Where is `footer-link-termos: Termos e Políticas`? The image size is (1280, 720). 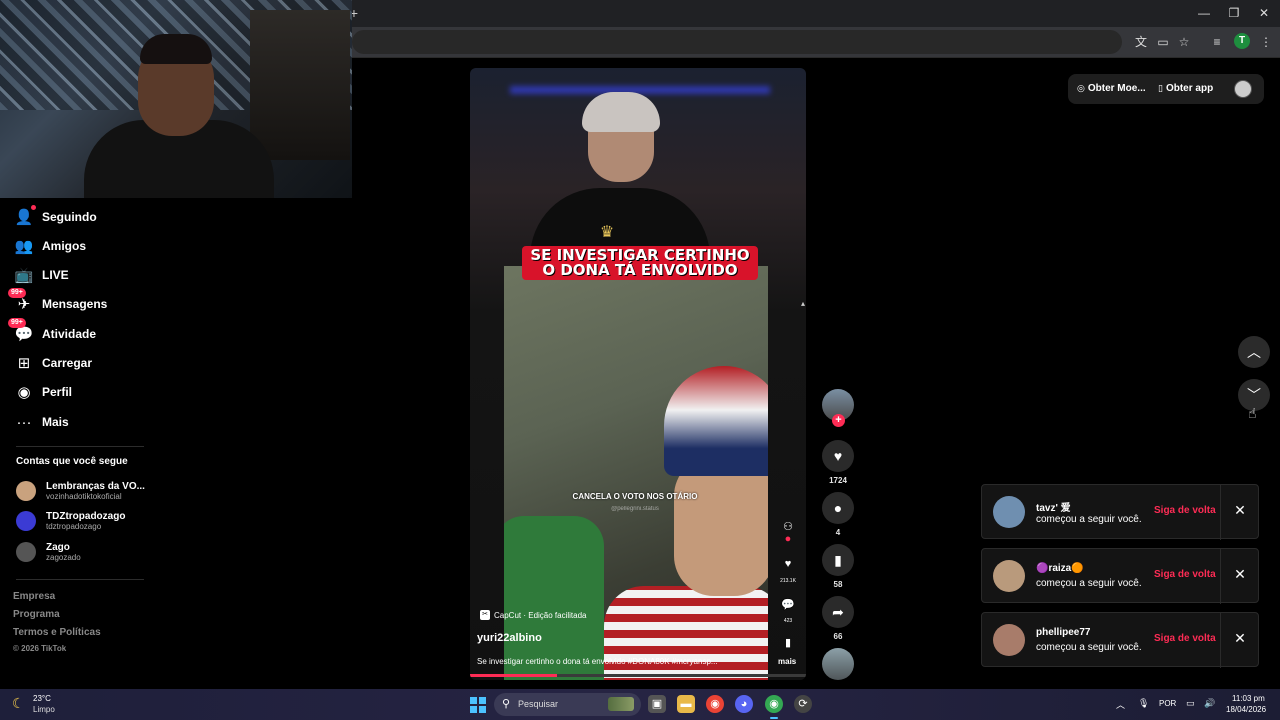 footer-link-termos: Termos e Políticas is located at coordinates (57, 632).